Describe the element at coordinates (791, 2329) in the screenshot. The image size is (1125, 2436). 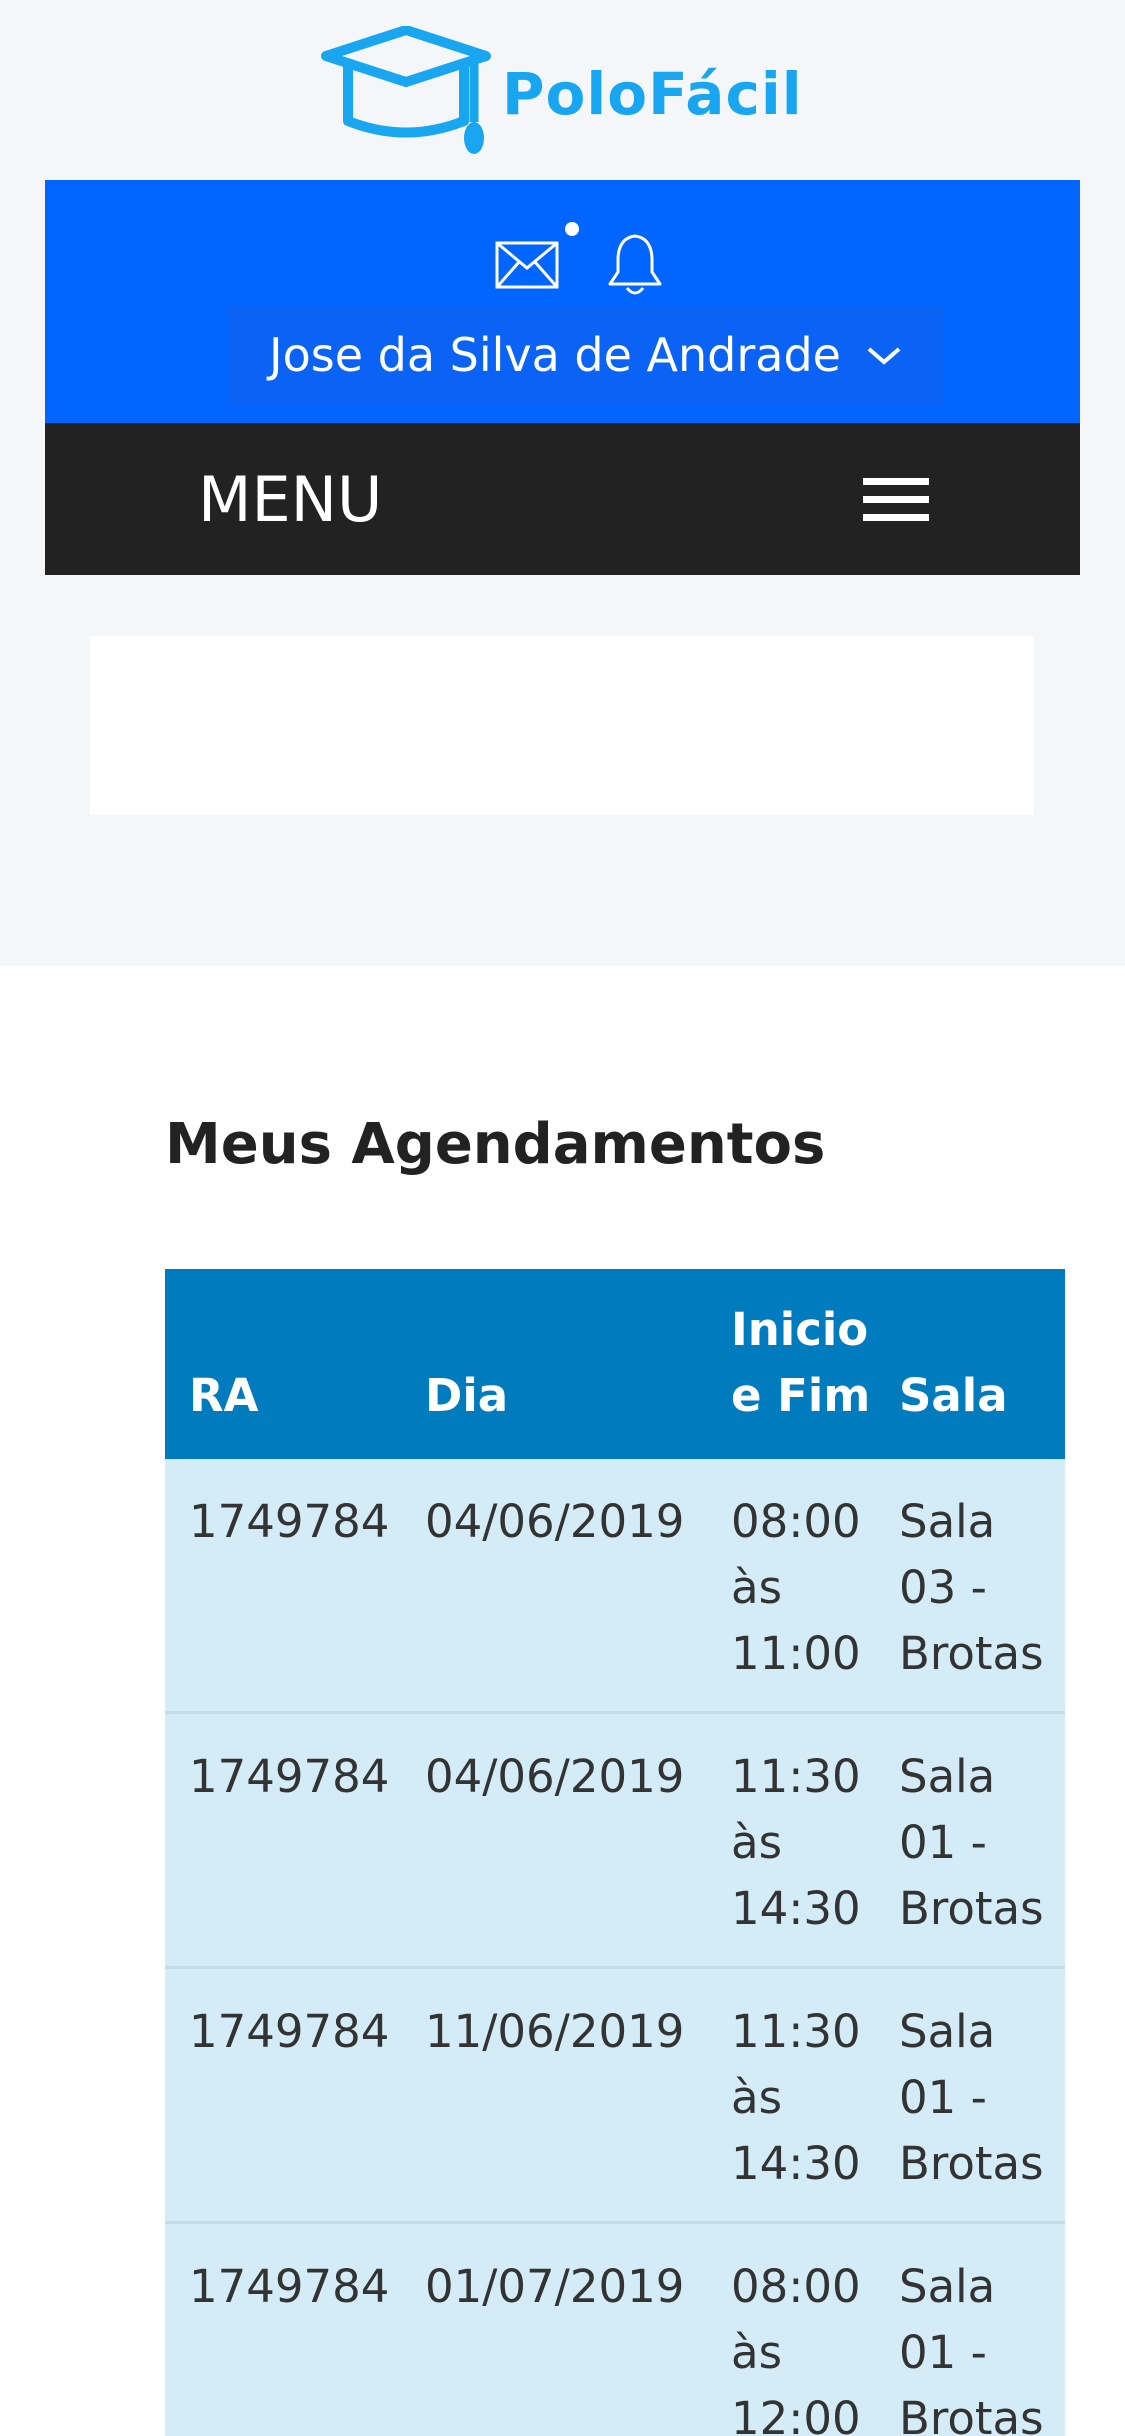
I see `cell-hora: 08:00 às 12:00` at that location.